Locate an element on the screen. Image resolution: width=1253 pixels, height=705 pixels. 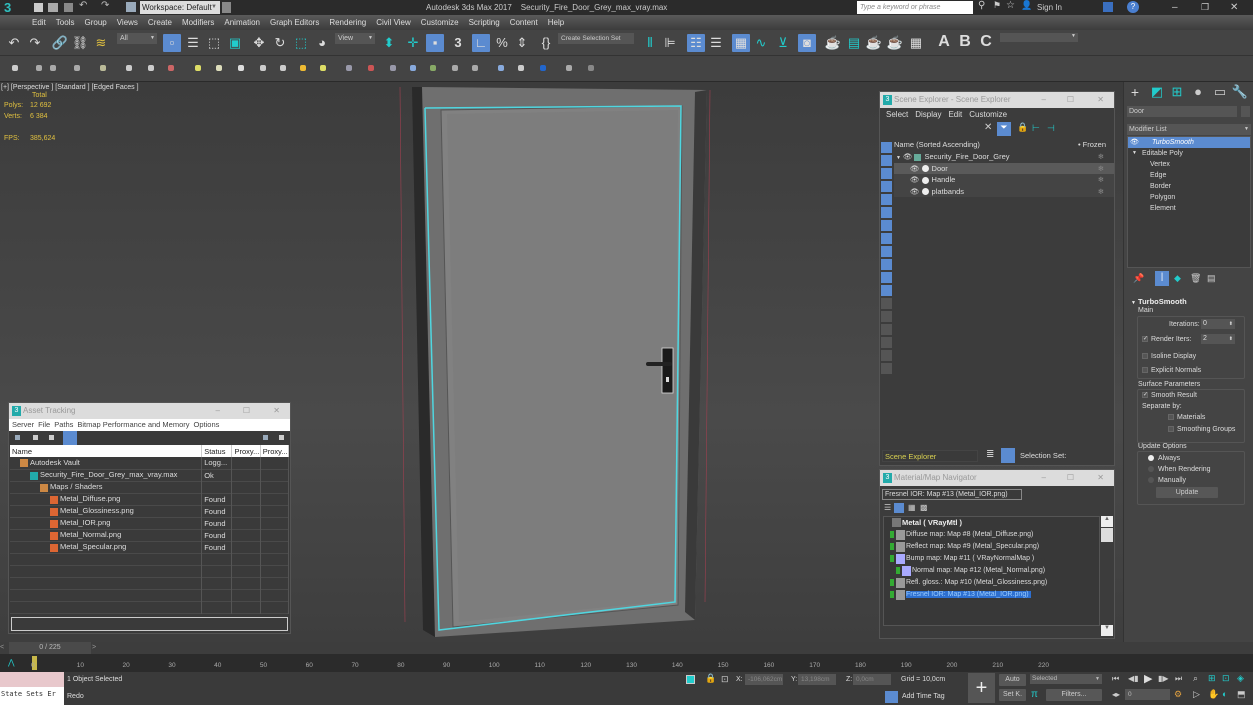
frame-icon is located at coordinates (569, 68).